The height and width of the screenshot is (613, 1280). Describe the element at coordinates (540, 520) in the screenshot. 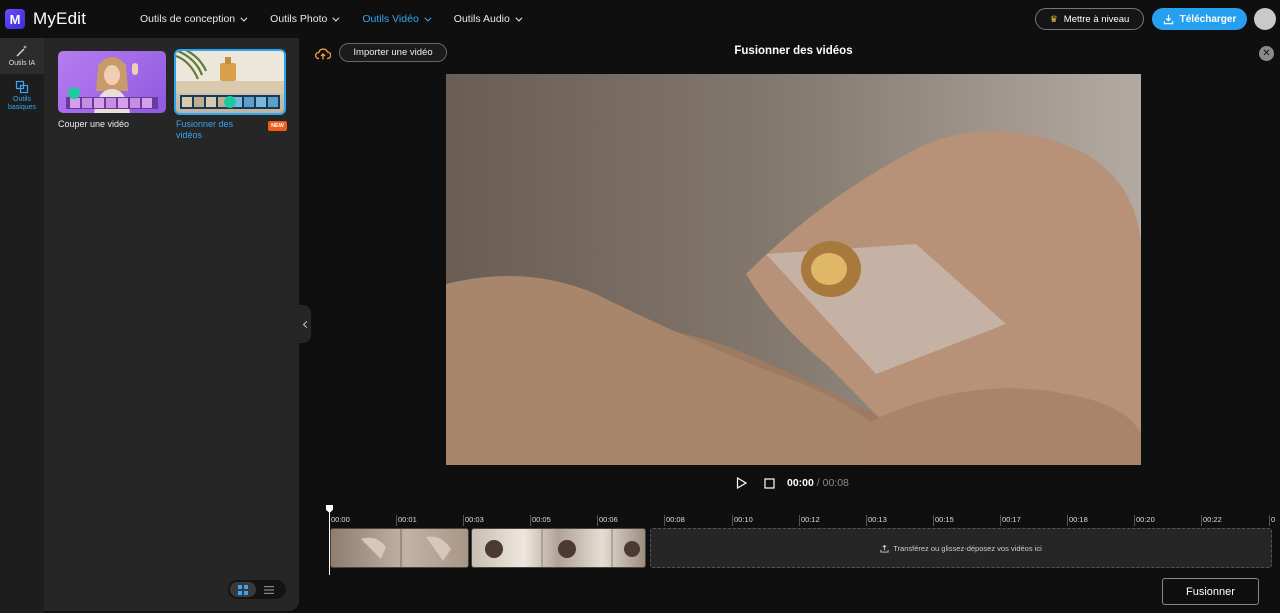

I see `tick-label: 00:05` at that location.